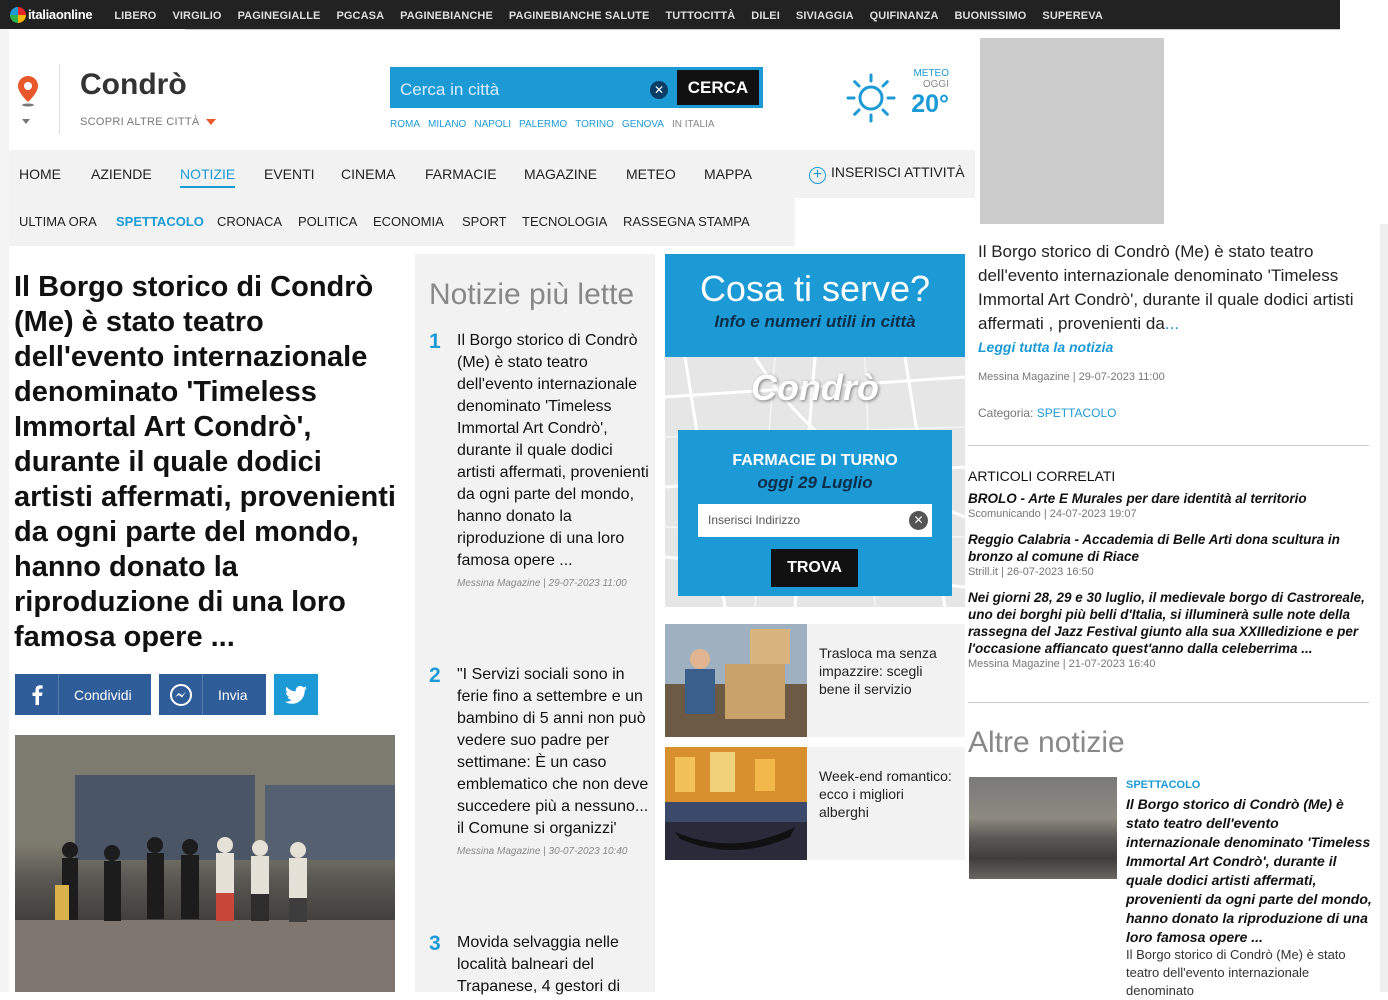 This screenshot has width=1388, height=1000. What do you see at coordinates (196, 16) in the screenshot?
I see `network-link-virgilio: VIRGILIO` at bounding box center [196, 16].